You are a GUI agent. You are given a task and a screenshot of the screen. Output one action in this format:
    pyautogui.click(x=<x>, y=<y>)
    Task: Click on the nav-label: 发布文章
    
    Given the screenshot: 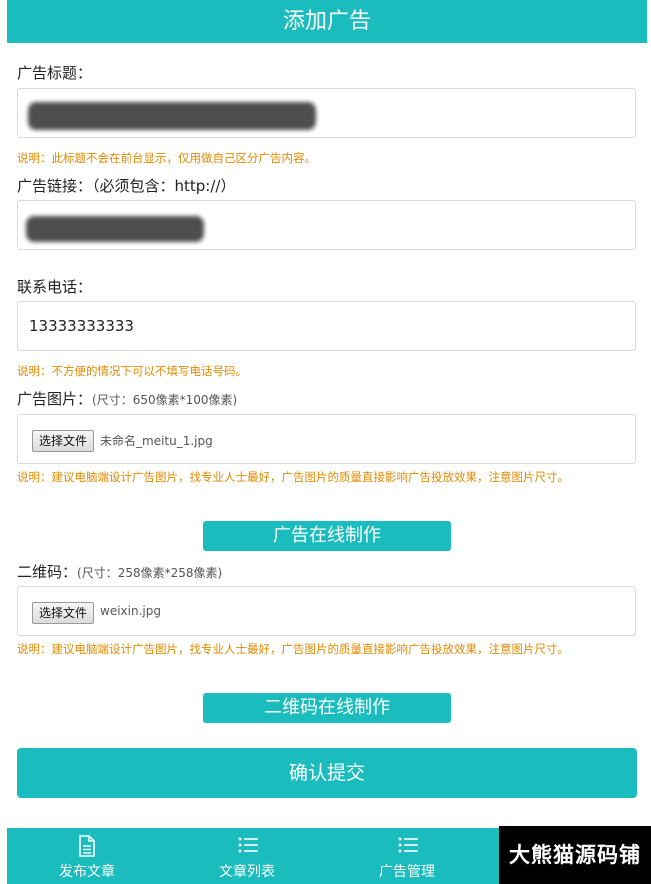 What is the action you would take?
    pyautogui.click(x=87, y=872)
    